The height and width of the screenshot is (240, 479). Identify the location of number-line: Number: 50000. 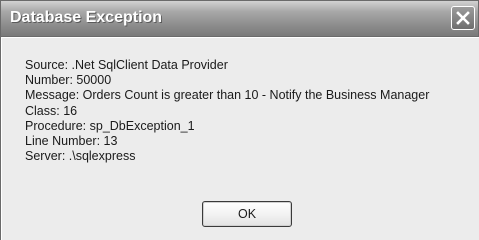
(68, 80).